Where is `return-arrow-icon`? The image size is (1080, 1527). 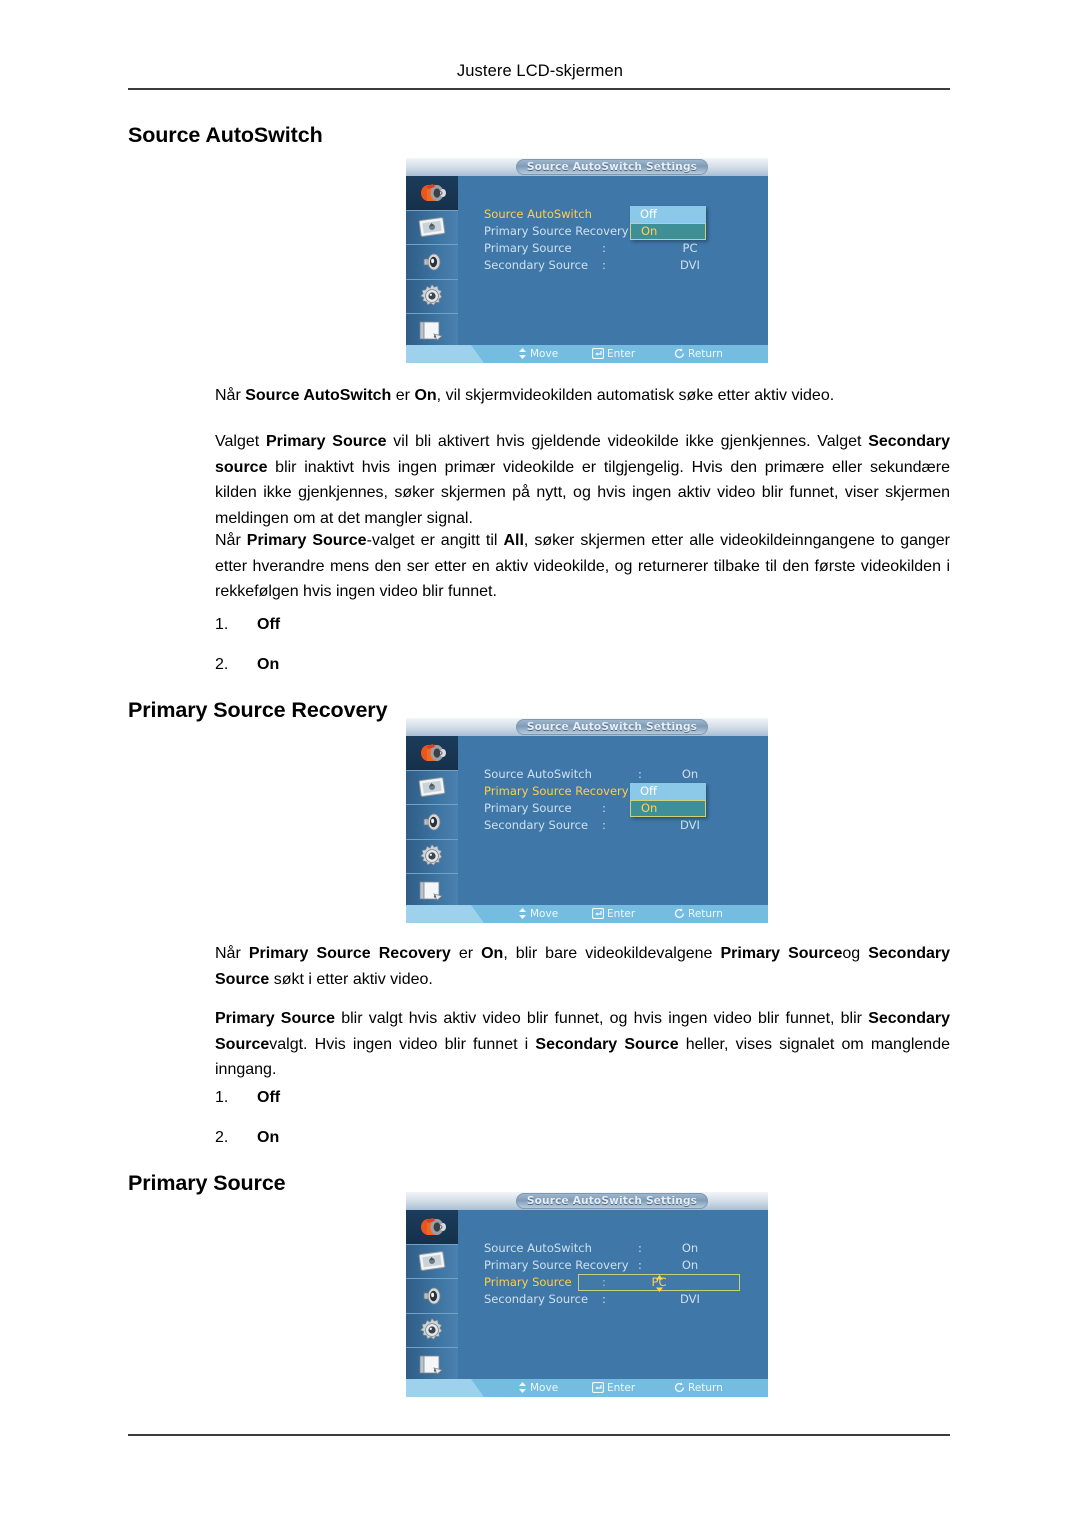 return-arrow-icon is located at coordinates (681, 354).